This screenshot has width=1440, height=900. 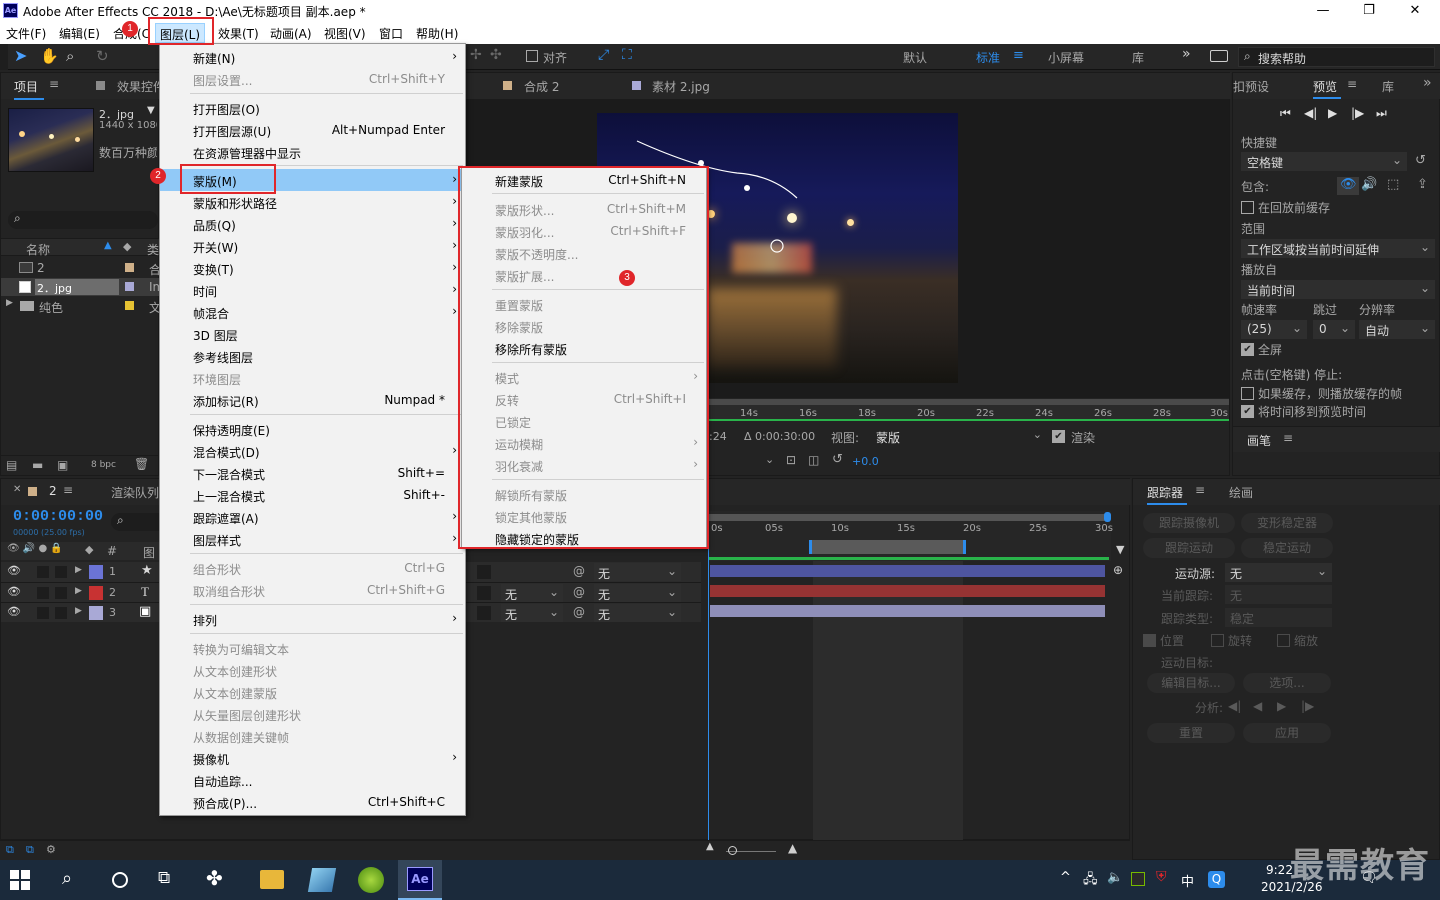 I want to click on menu-item-shapes-from-vector: 从矢量图层创建形状, so click(x=312, y=714).